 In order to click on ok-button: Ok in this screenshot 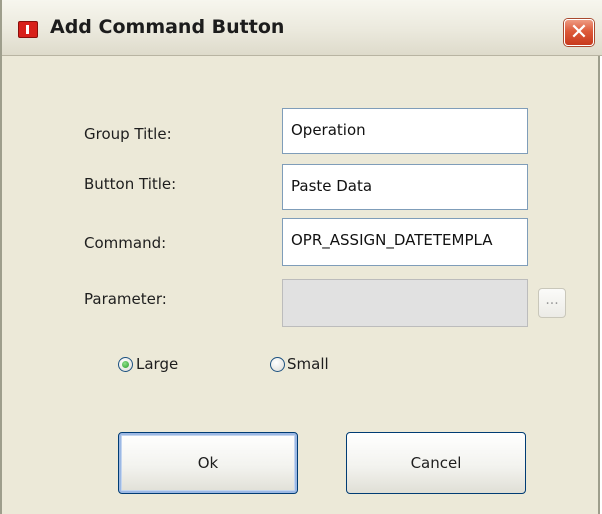, I will do `click(208, 463)`.